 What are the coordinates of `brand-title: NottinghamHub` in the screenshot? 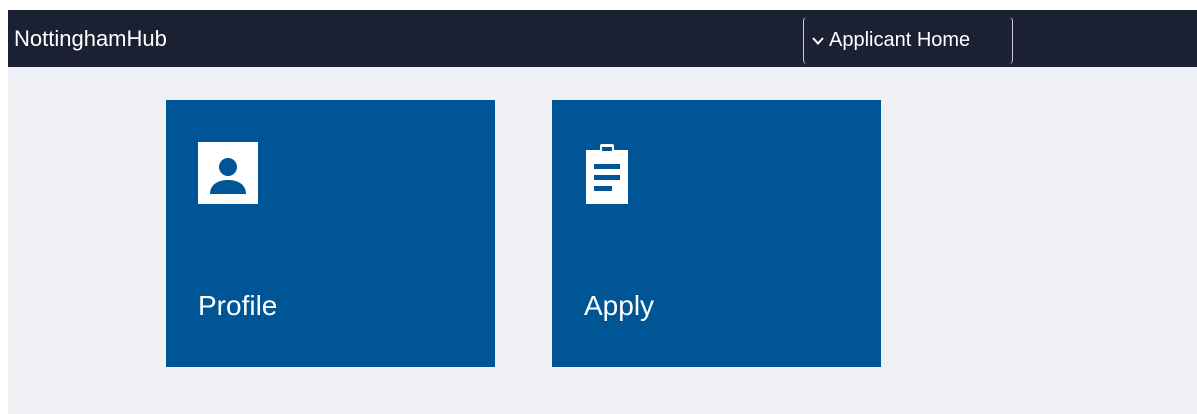 It's located at (90, 38).